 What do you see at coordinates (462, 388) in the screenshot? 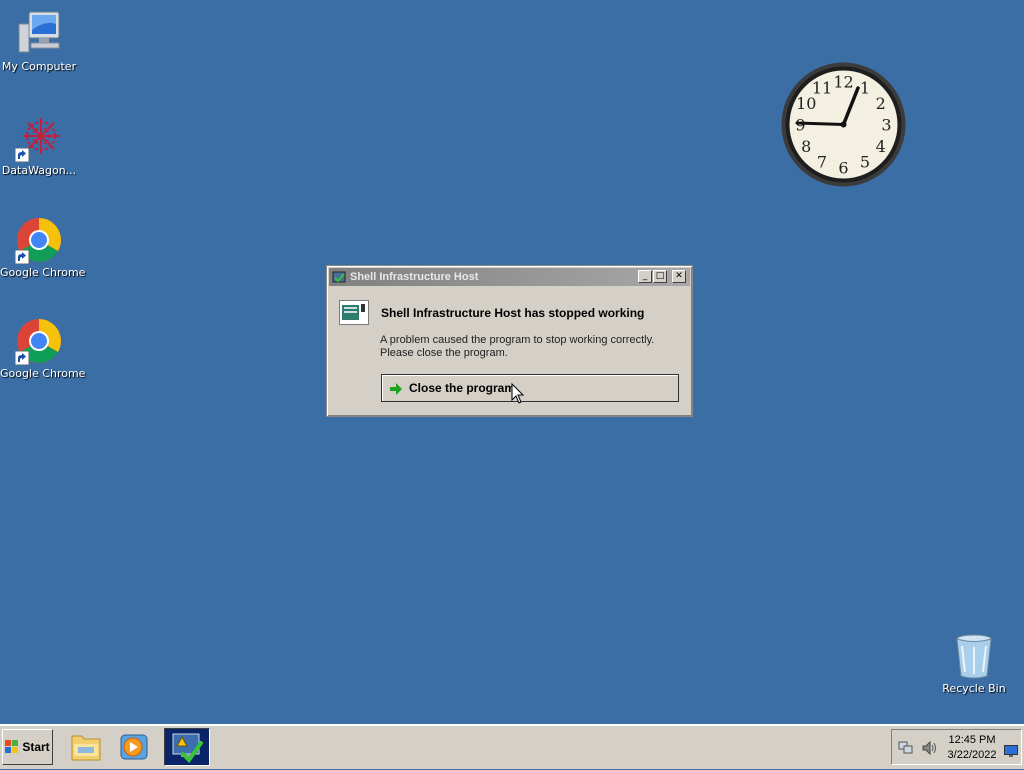
I see `close-program-label: Close the program` at bounding box center [462, 388].